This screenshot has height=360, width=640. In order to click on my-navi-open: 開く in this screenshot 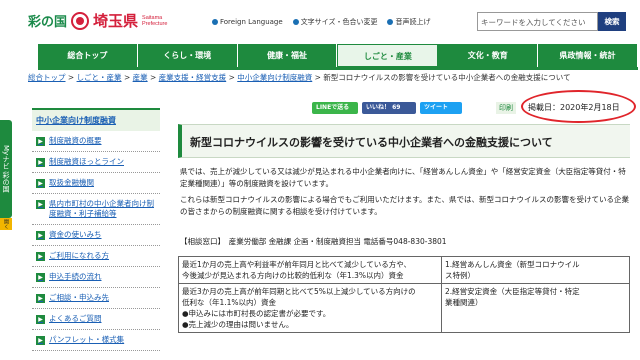, I will do `click(6, 224)`.